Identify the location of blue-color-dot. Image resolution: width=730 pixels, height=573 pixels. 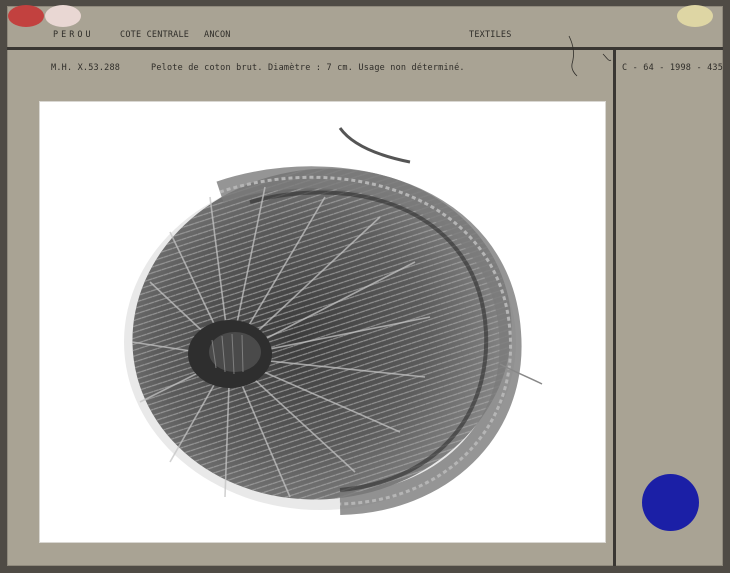
(670, 502).